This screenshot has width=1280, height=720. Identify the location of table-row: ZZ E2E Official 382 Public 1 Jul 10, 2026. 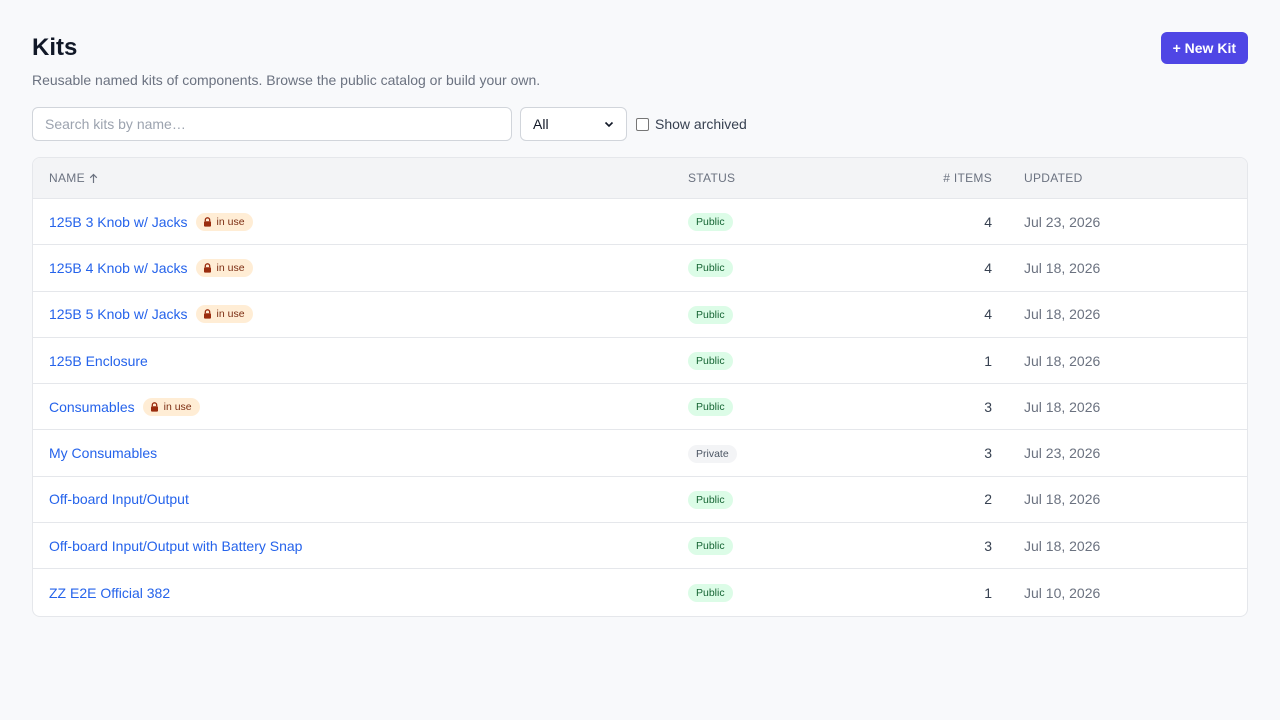
(640, 592).